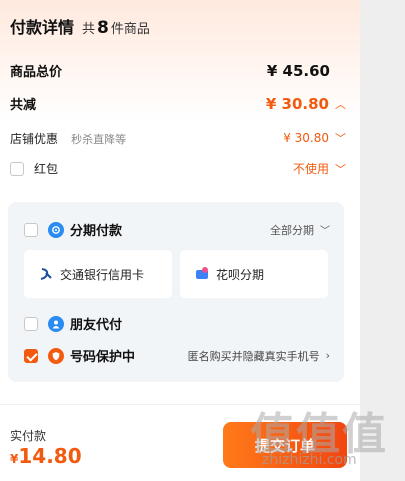  I want to click on paid-amount: ¥14.80, so click(46, 456).